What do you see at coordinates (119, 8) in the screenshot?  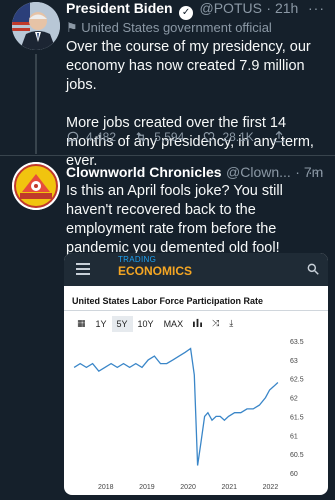 I see `author-name: President Biden` at bounding box center [119, 8].